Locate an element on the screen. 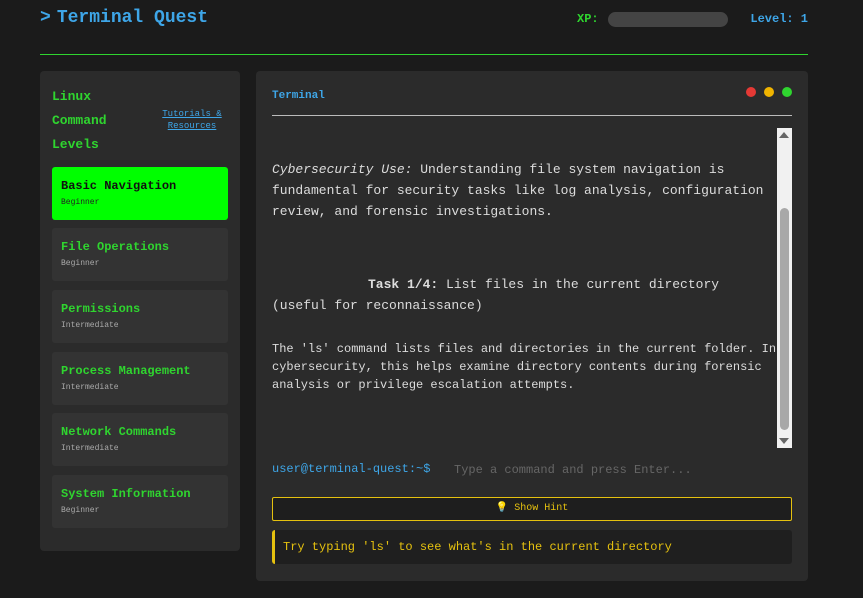  app-header: > Terminal Quest XP: Level: 1 is located at coordinates (424, 27).